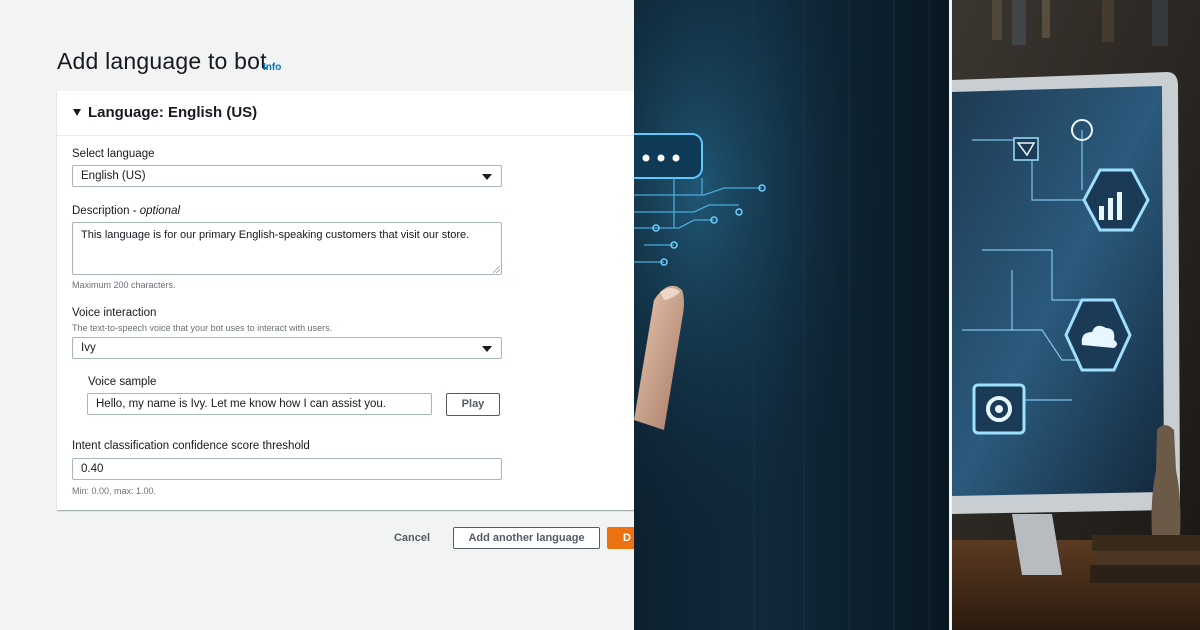  What do you see at coordinates (287, 469) in the screenshot?
I see `confidence-input: 0.40` at bounding box center [287, 469].